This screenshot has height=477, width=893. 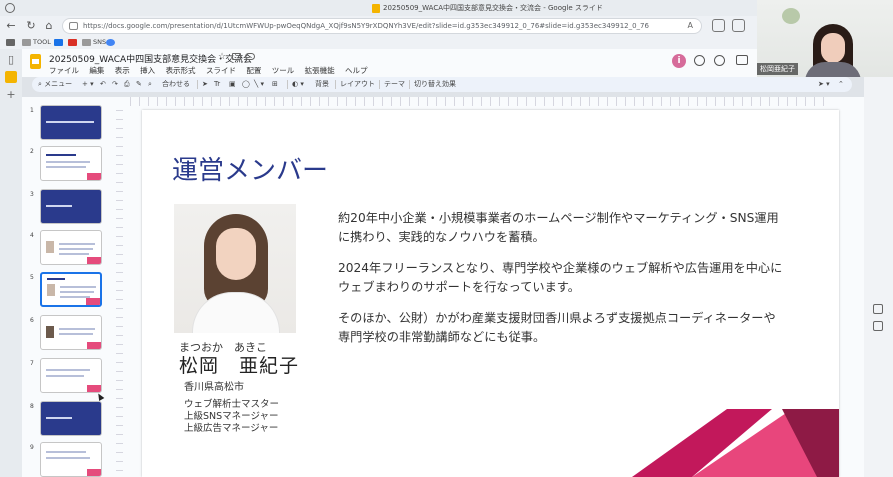 I want to click on slide-title: 運営メンバー, so click(x=250, y=168).